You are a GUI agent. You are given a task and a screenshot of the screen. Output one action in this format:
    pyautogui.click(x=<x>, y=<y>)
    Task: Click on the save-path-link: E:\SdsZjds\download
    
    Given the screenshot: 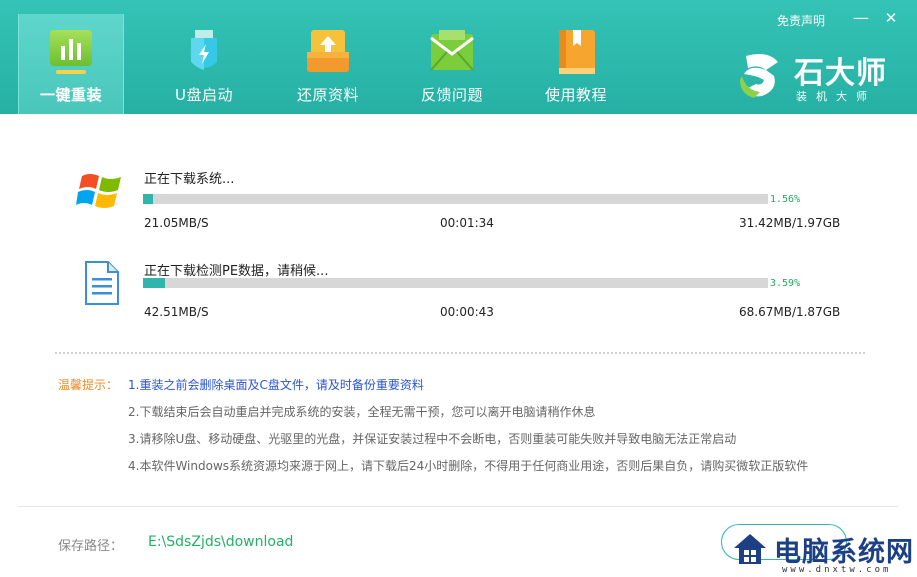 What is the action you would take?
    pyautogui.click(x=220, y=542)
    